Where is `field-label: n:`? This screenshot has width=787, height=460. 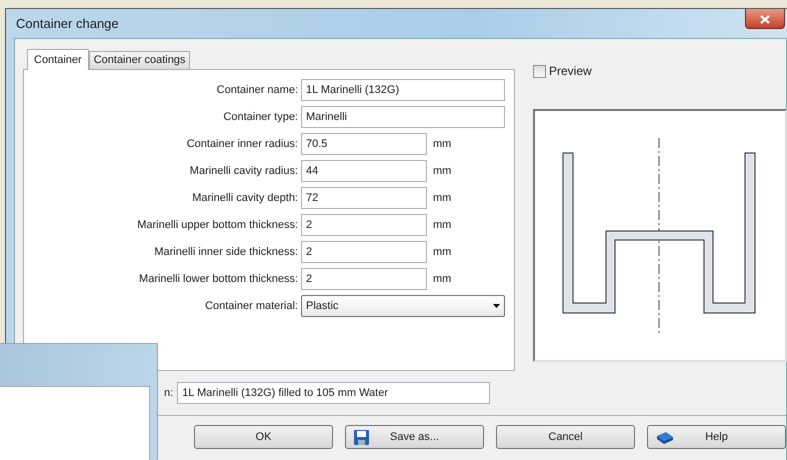
field-label: n: is located at coordinates (169, 393).